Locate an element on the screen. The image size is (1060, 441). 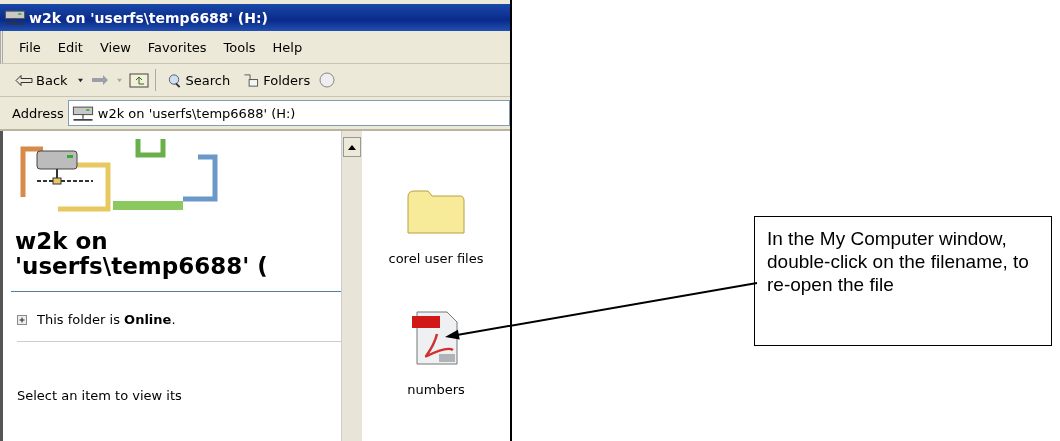
folders-button: Folders is located at coordinates (276, 80).